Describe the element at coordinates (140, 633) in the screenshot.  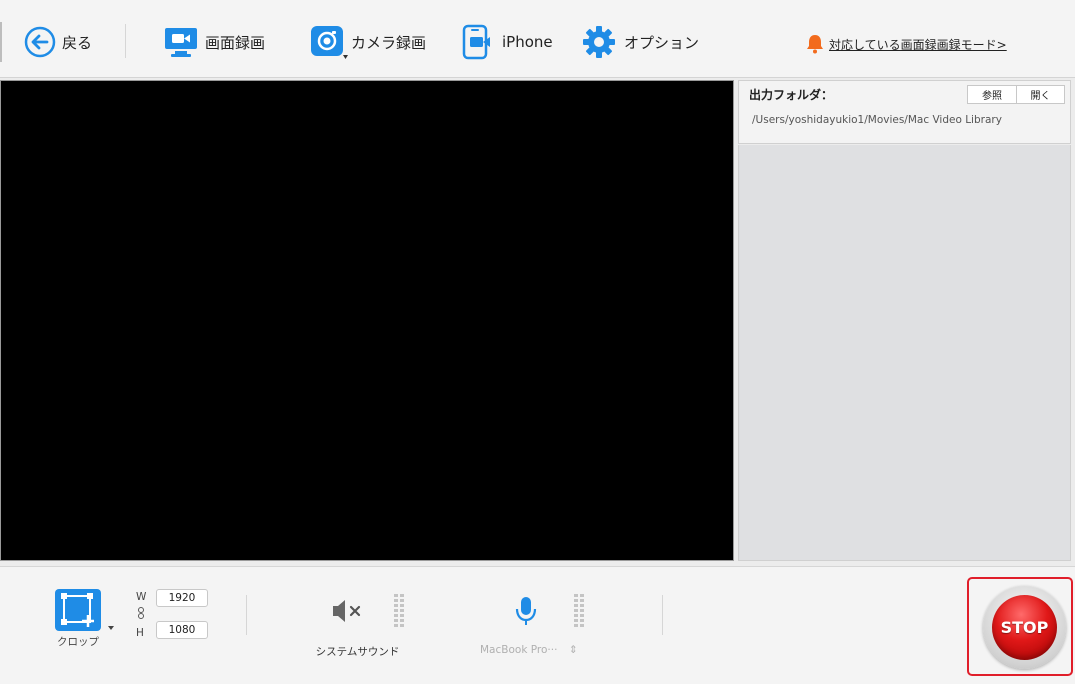
I see `height-label: H` at that location.